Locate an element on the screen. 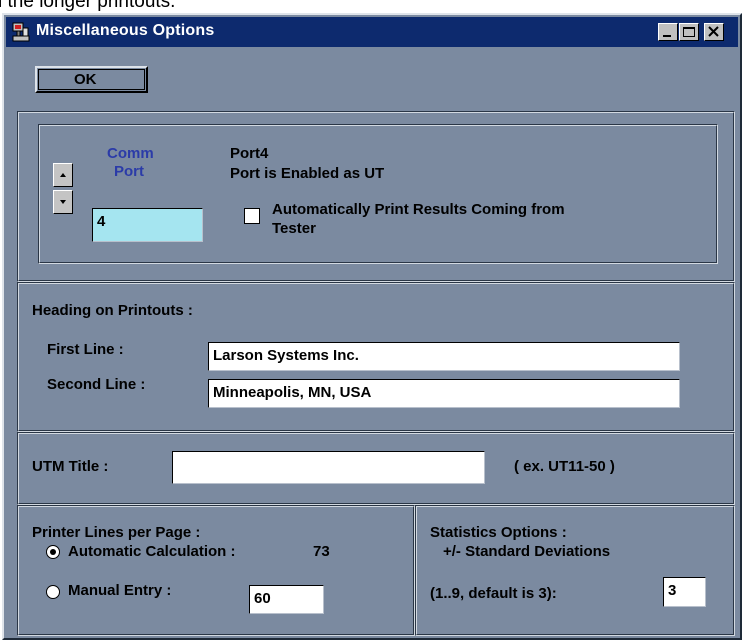 The height and width of the screenshot is (642, 744). printer-lines-label: Printer Lines per Page : is located at coordinates (116, 532).